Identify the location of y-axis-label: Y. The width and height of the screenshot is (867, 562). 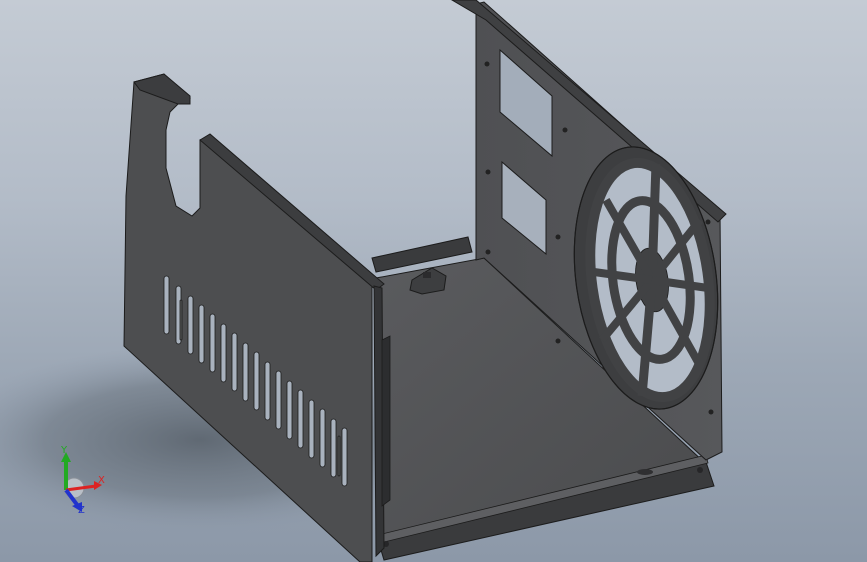
(64, 450).